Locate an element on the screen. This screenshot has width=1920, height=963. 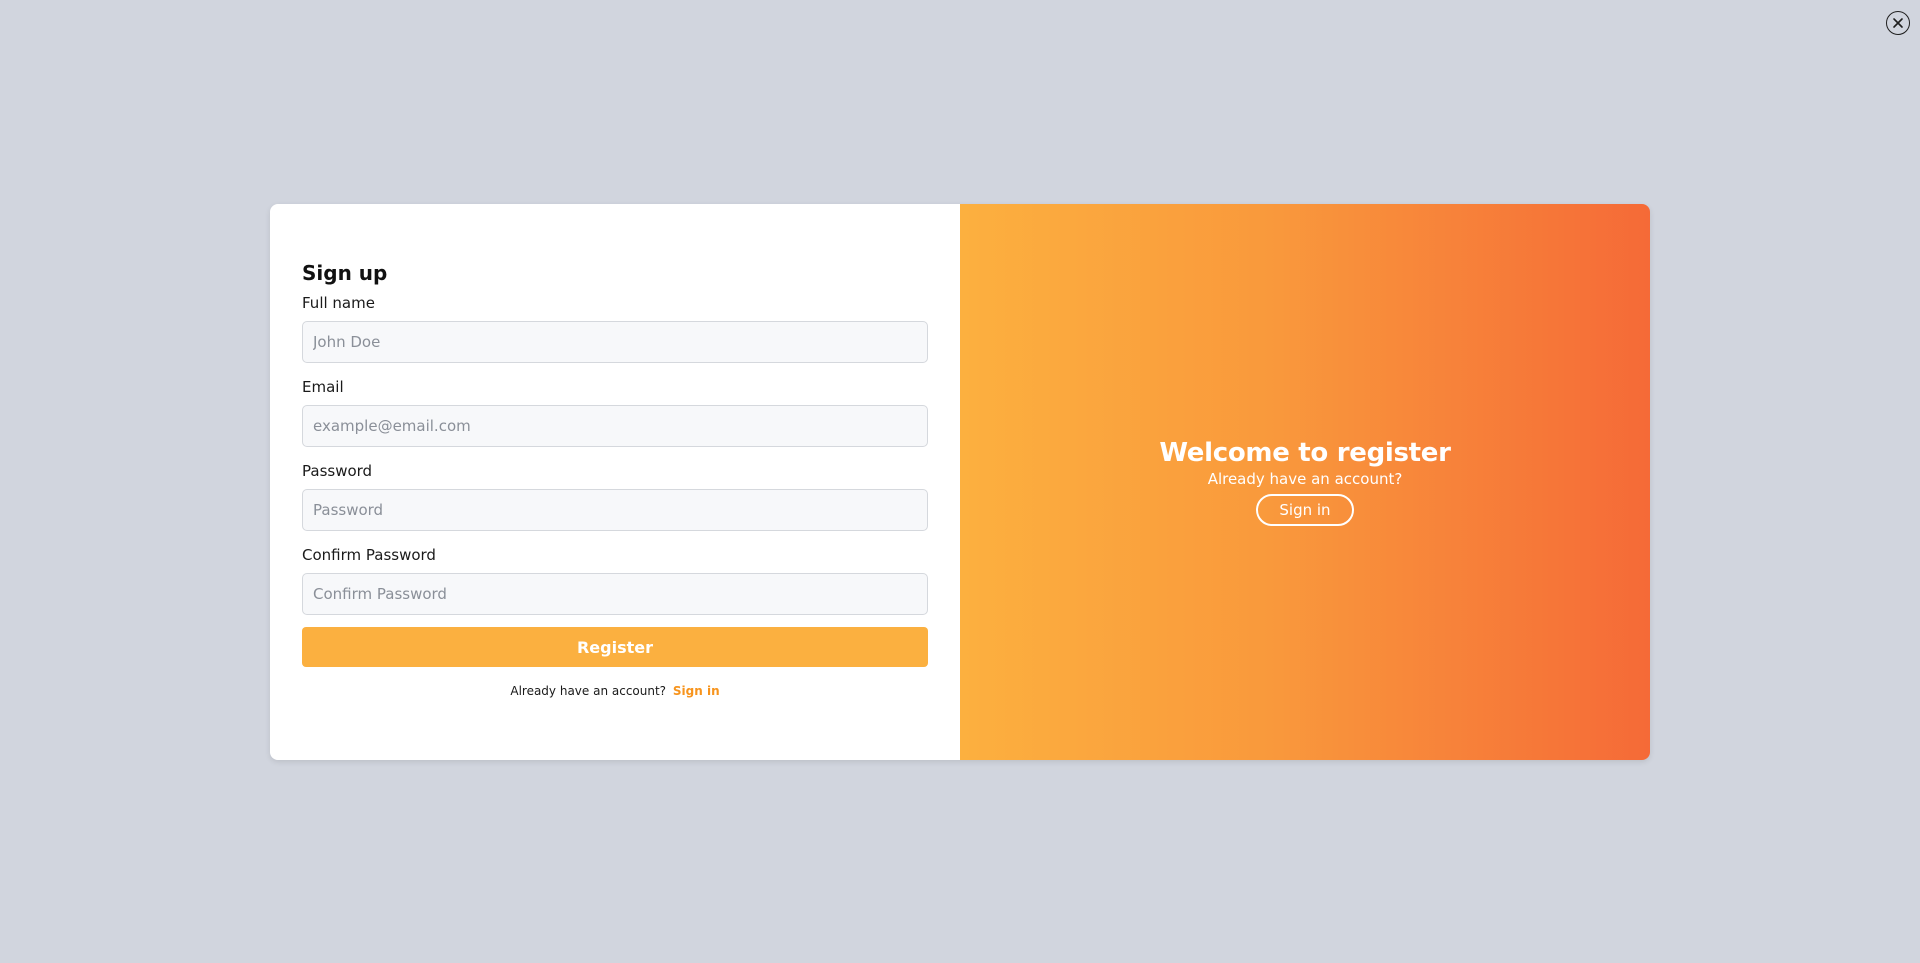
confirm-password-input is located at coordinates (615, 594).